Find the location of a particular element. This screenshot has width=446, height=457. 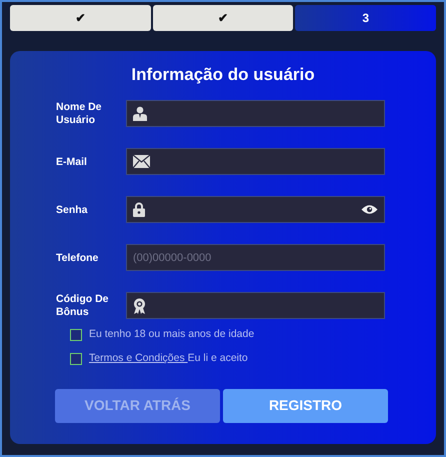

text-input: (00)00000-0000 is located at coordinates (255, 258).